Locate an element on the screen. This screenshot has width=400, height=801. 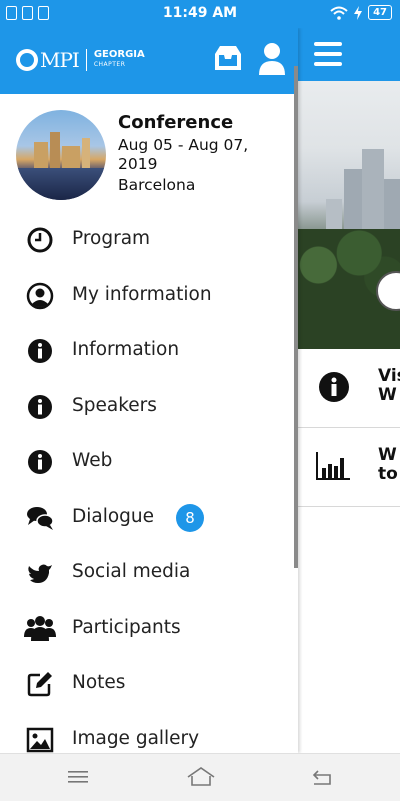
chat-icon is located at coordinates (40, 518).